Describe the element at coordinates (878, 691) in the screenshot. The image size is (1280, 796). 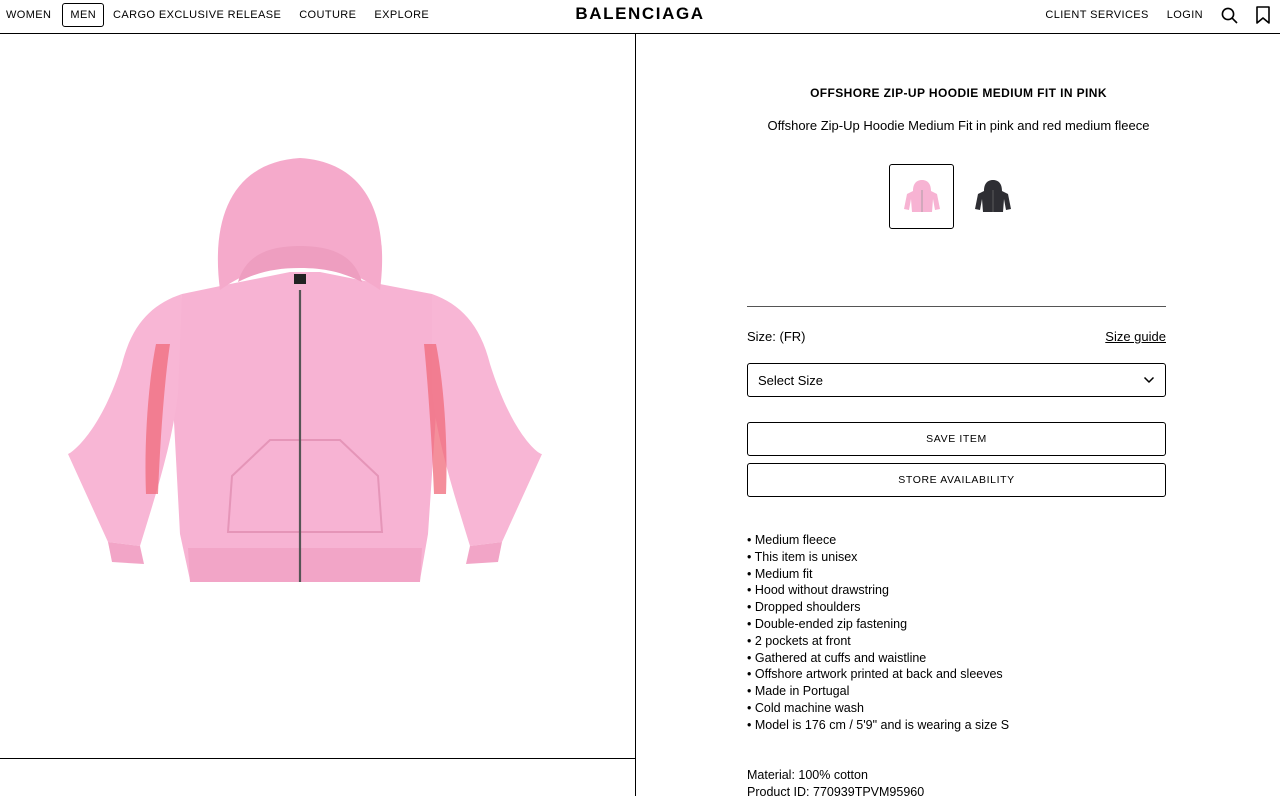
I see `feature-item: Made in Portugal` at that location.